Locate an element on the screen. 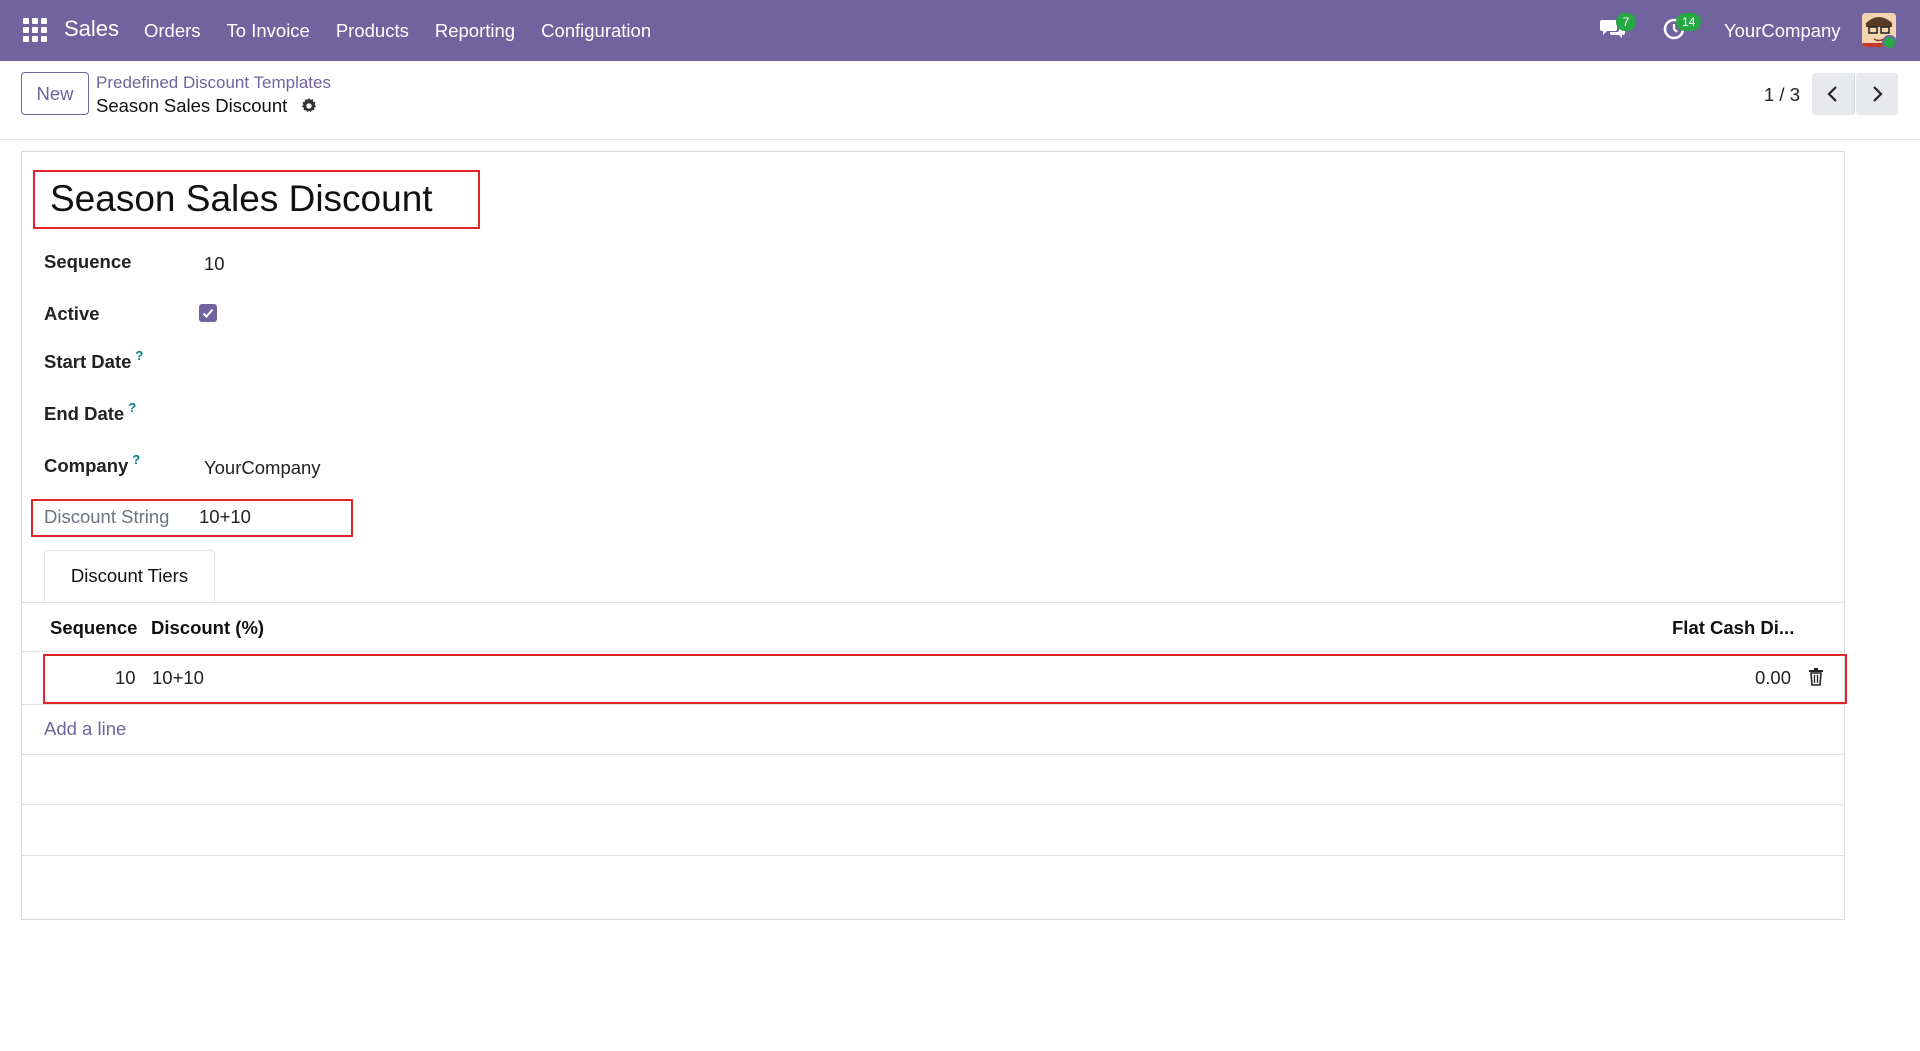 This screenshot has height=1051, width=1920. sequence-label: Sequence is located at coordinates (88, 261).